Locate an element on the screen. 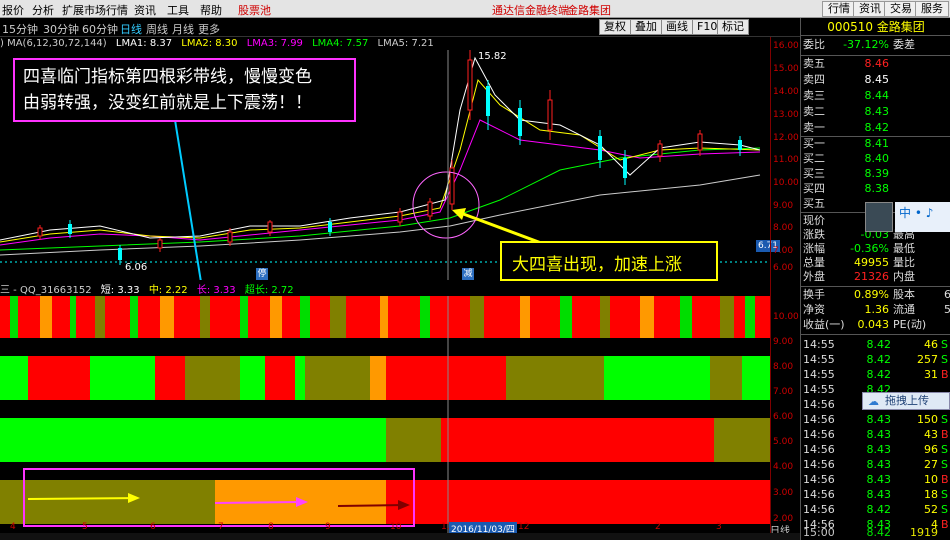 The width and height of the screenshot is (950, 540). upload-button: ☁ 拖拽上传 is located at coordinates (906, 401).